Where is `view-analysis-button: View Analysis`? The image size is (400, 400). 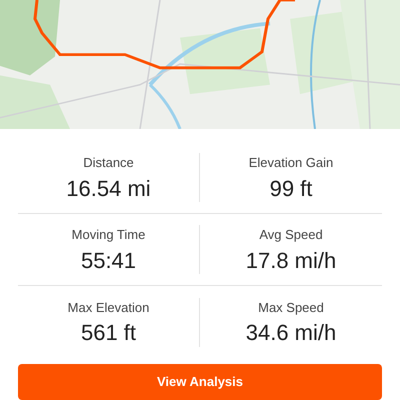 view-analysis-button: View Analysis is located at coordinates (200, 382).